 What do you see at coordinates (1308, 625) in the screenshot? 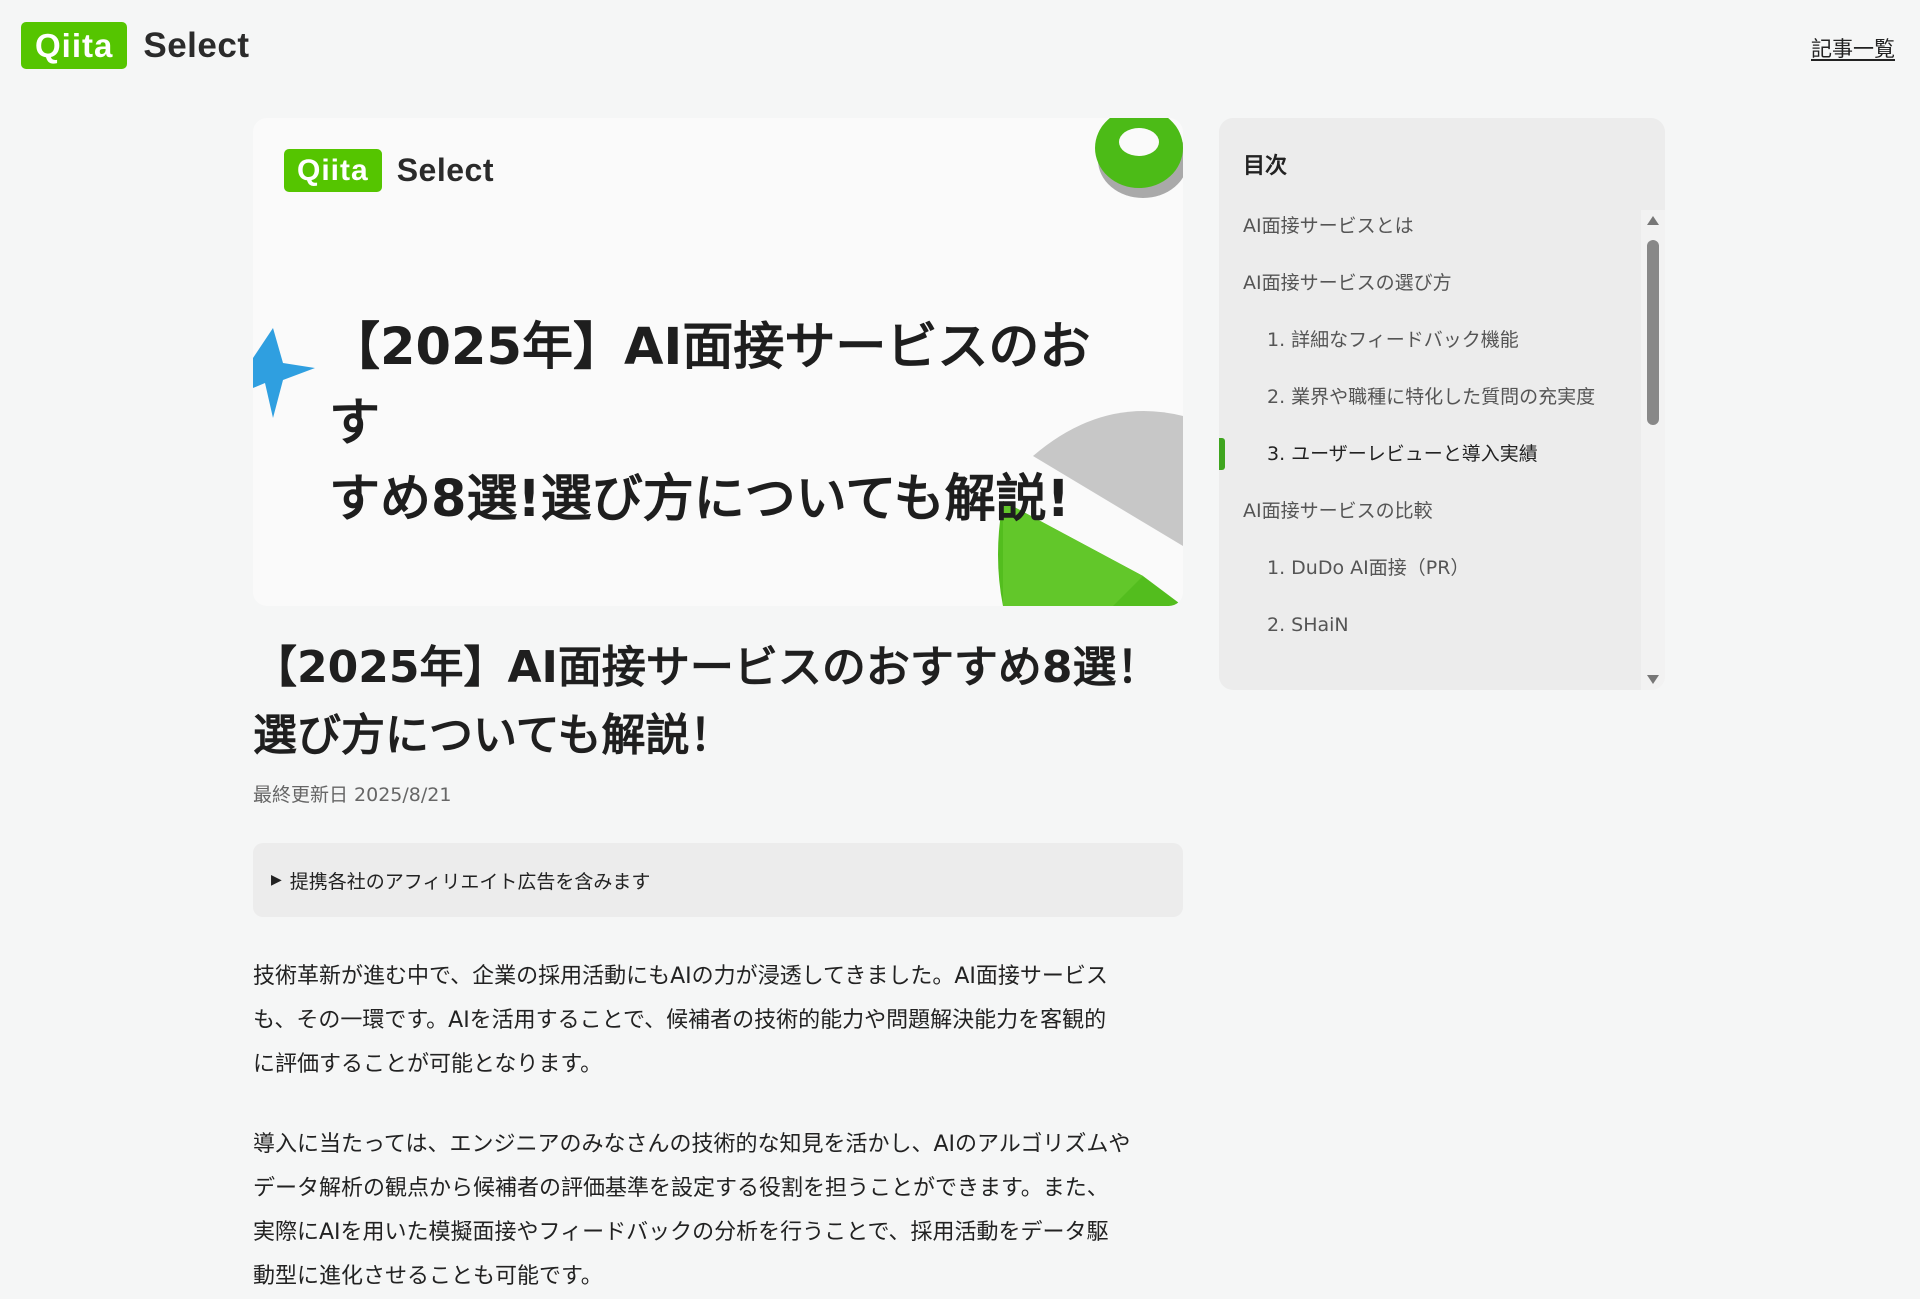
I see `toc-item-label: 2. SHaiN` at bounding box center [1308, 625].